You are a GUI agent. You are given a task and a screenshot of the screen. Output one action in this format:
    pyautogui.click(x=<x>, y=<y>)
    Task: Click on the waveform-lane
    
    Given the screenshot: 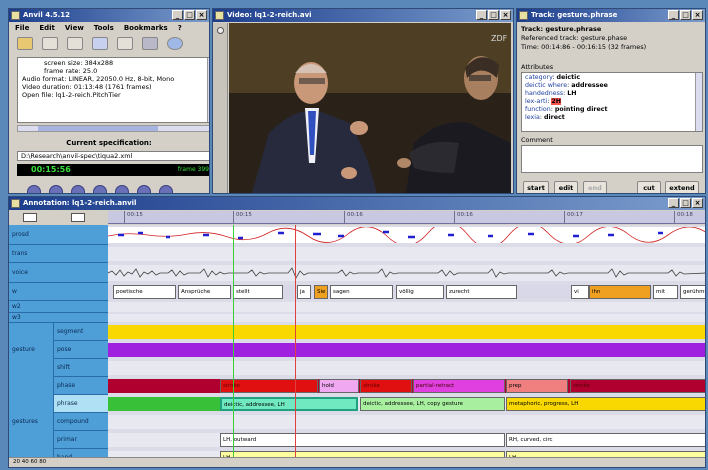 What is the action you would take?
    pyautogui.click(x=406, y=273)
    